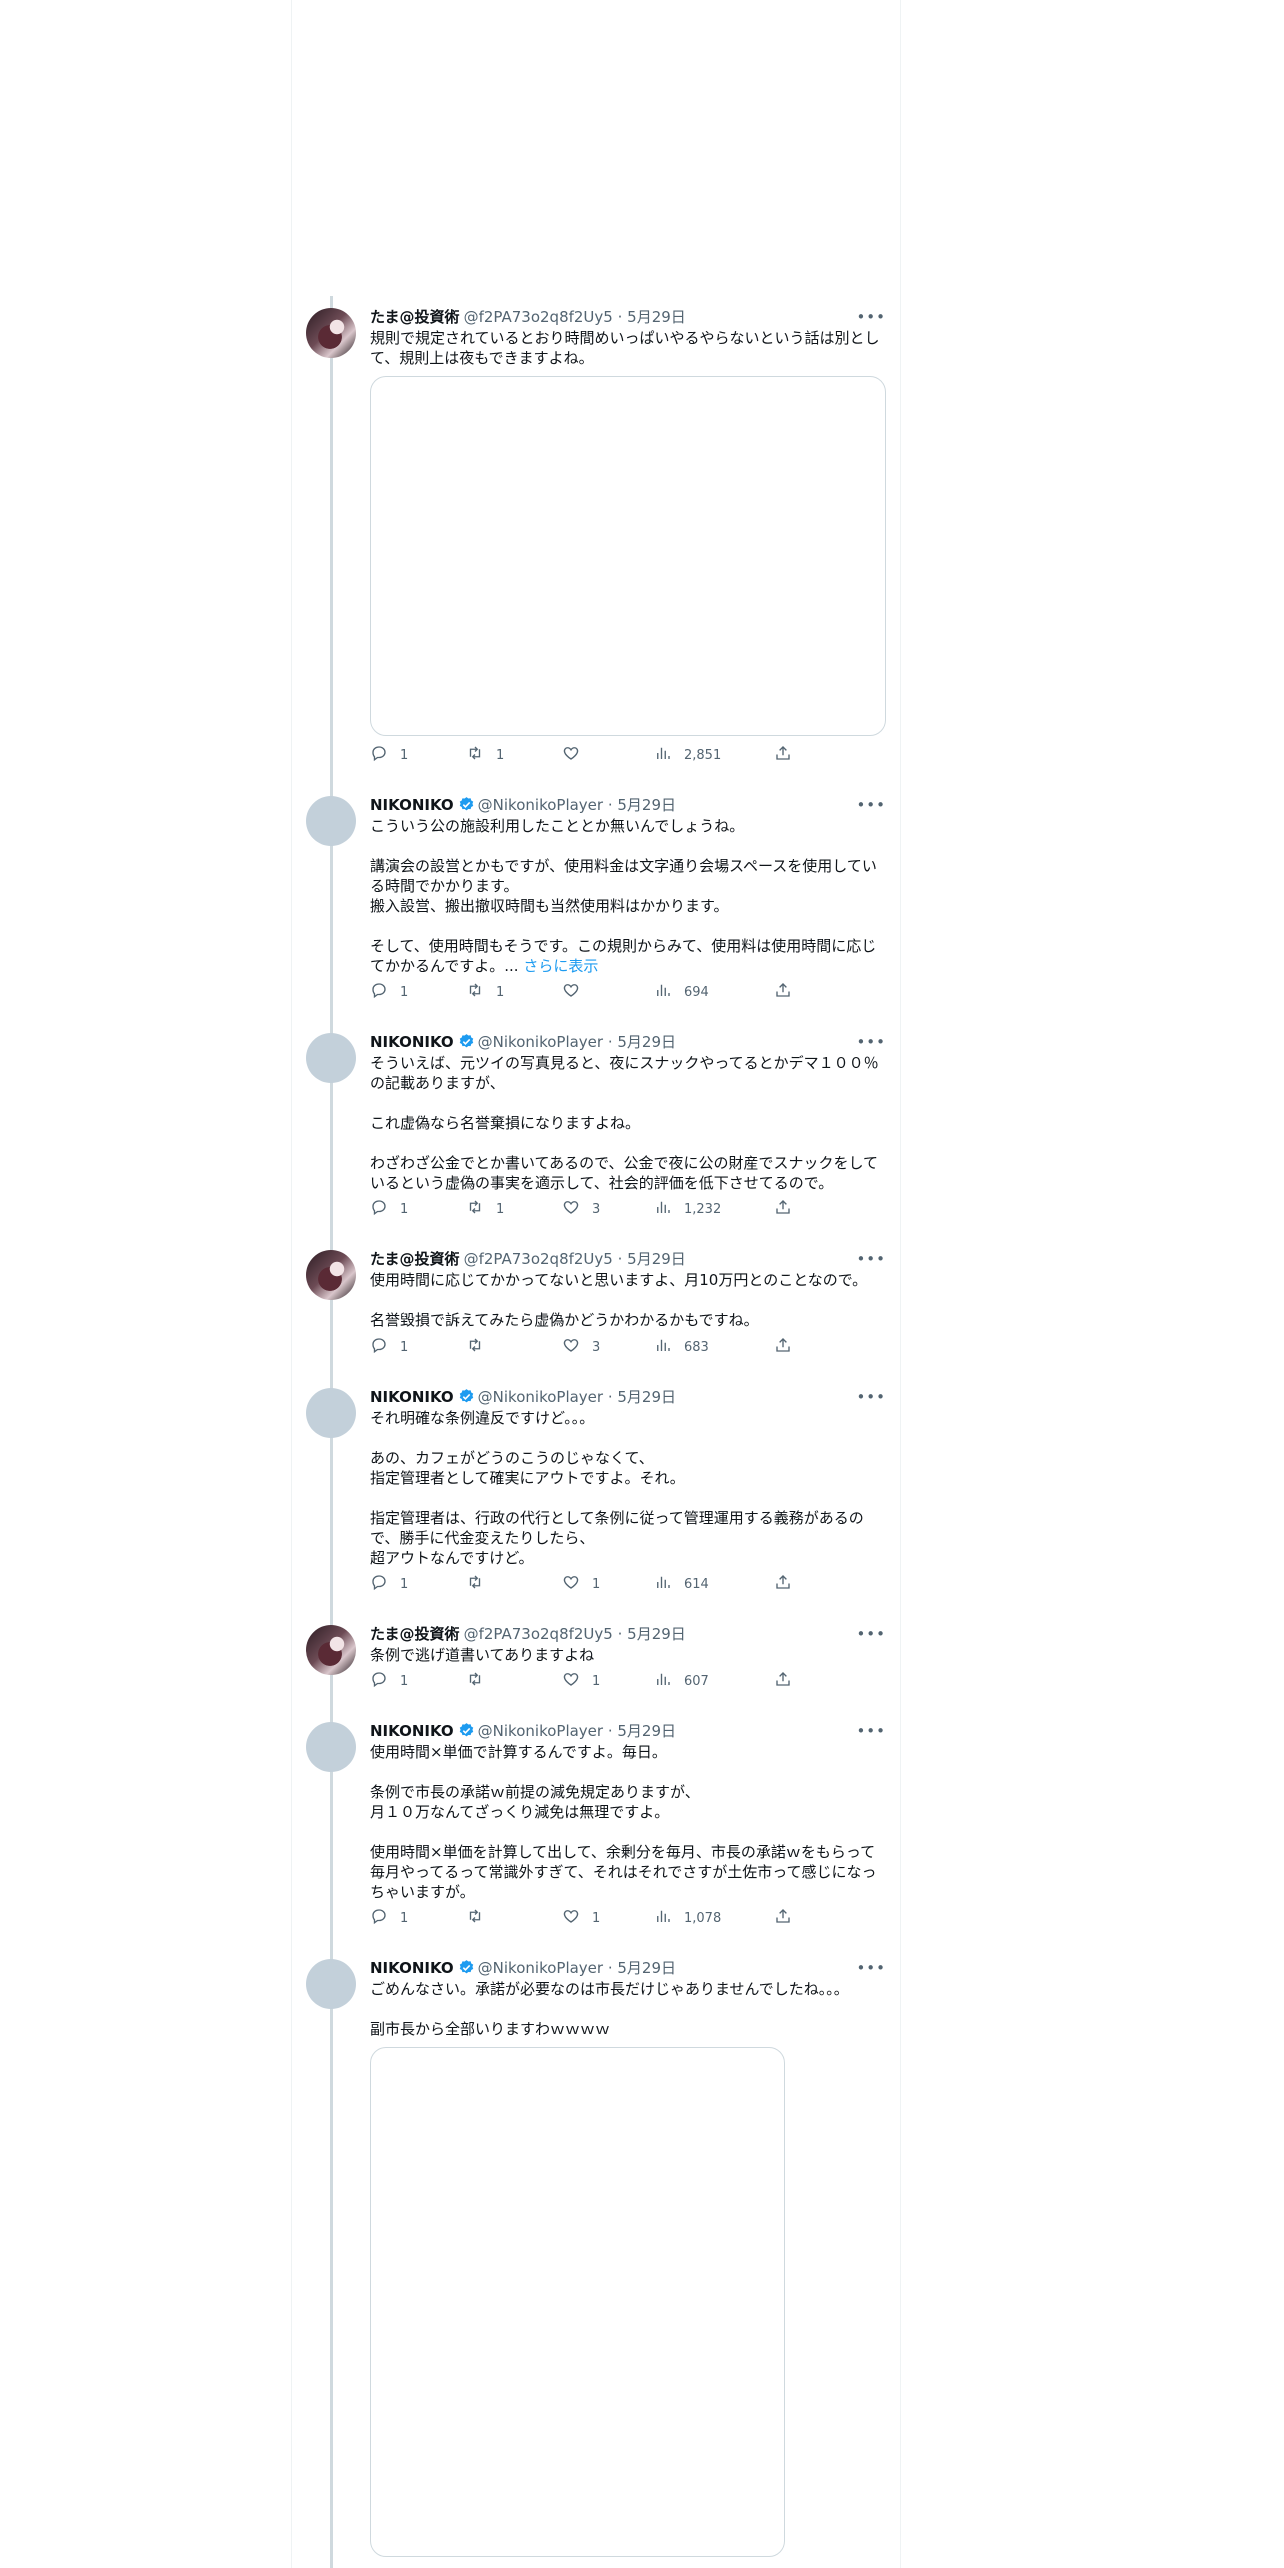 The width and height of the screenshot is (1284, 2568). I want to click on views-button: 1,078, so click(687, 1919).